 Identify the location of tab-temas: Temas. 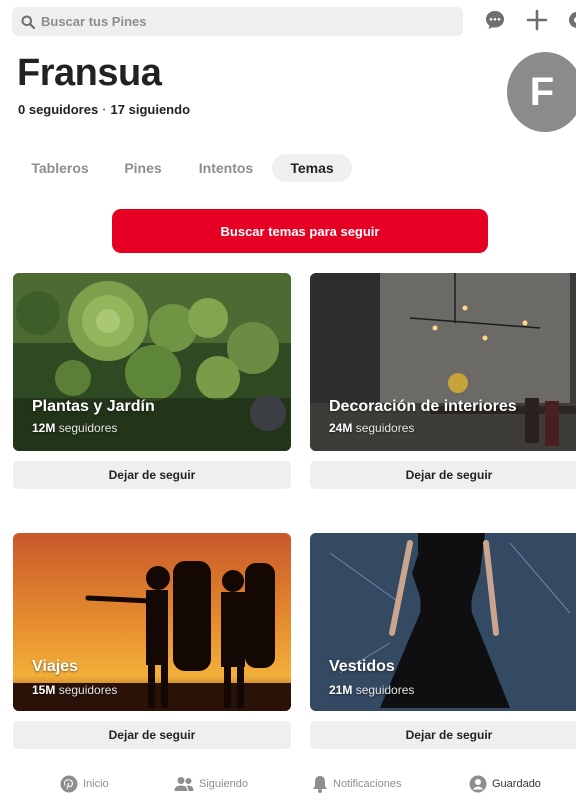
(312, 168).